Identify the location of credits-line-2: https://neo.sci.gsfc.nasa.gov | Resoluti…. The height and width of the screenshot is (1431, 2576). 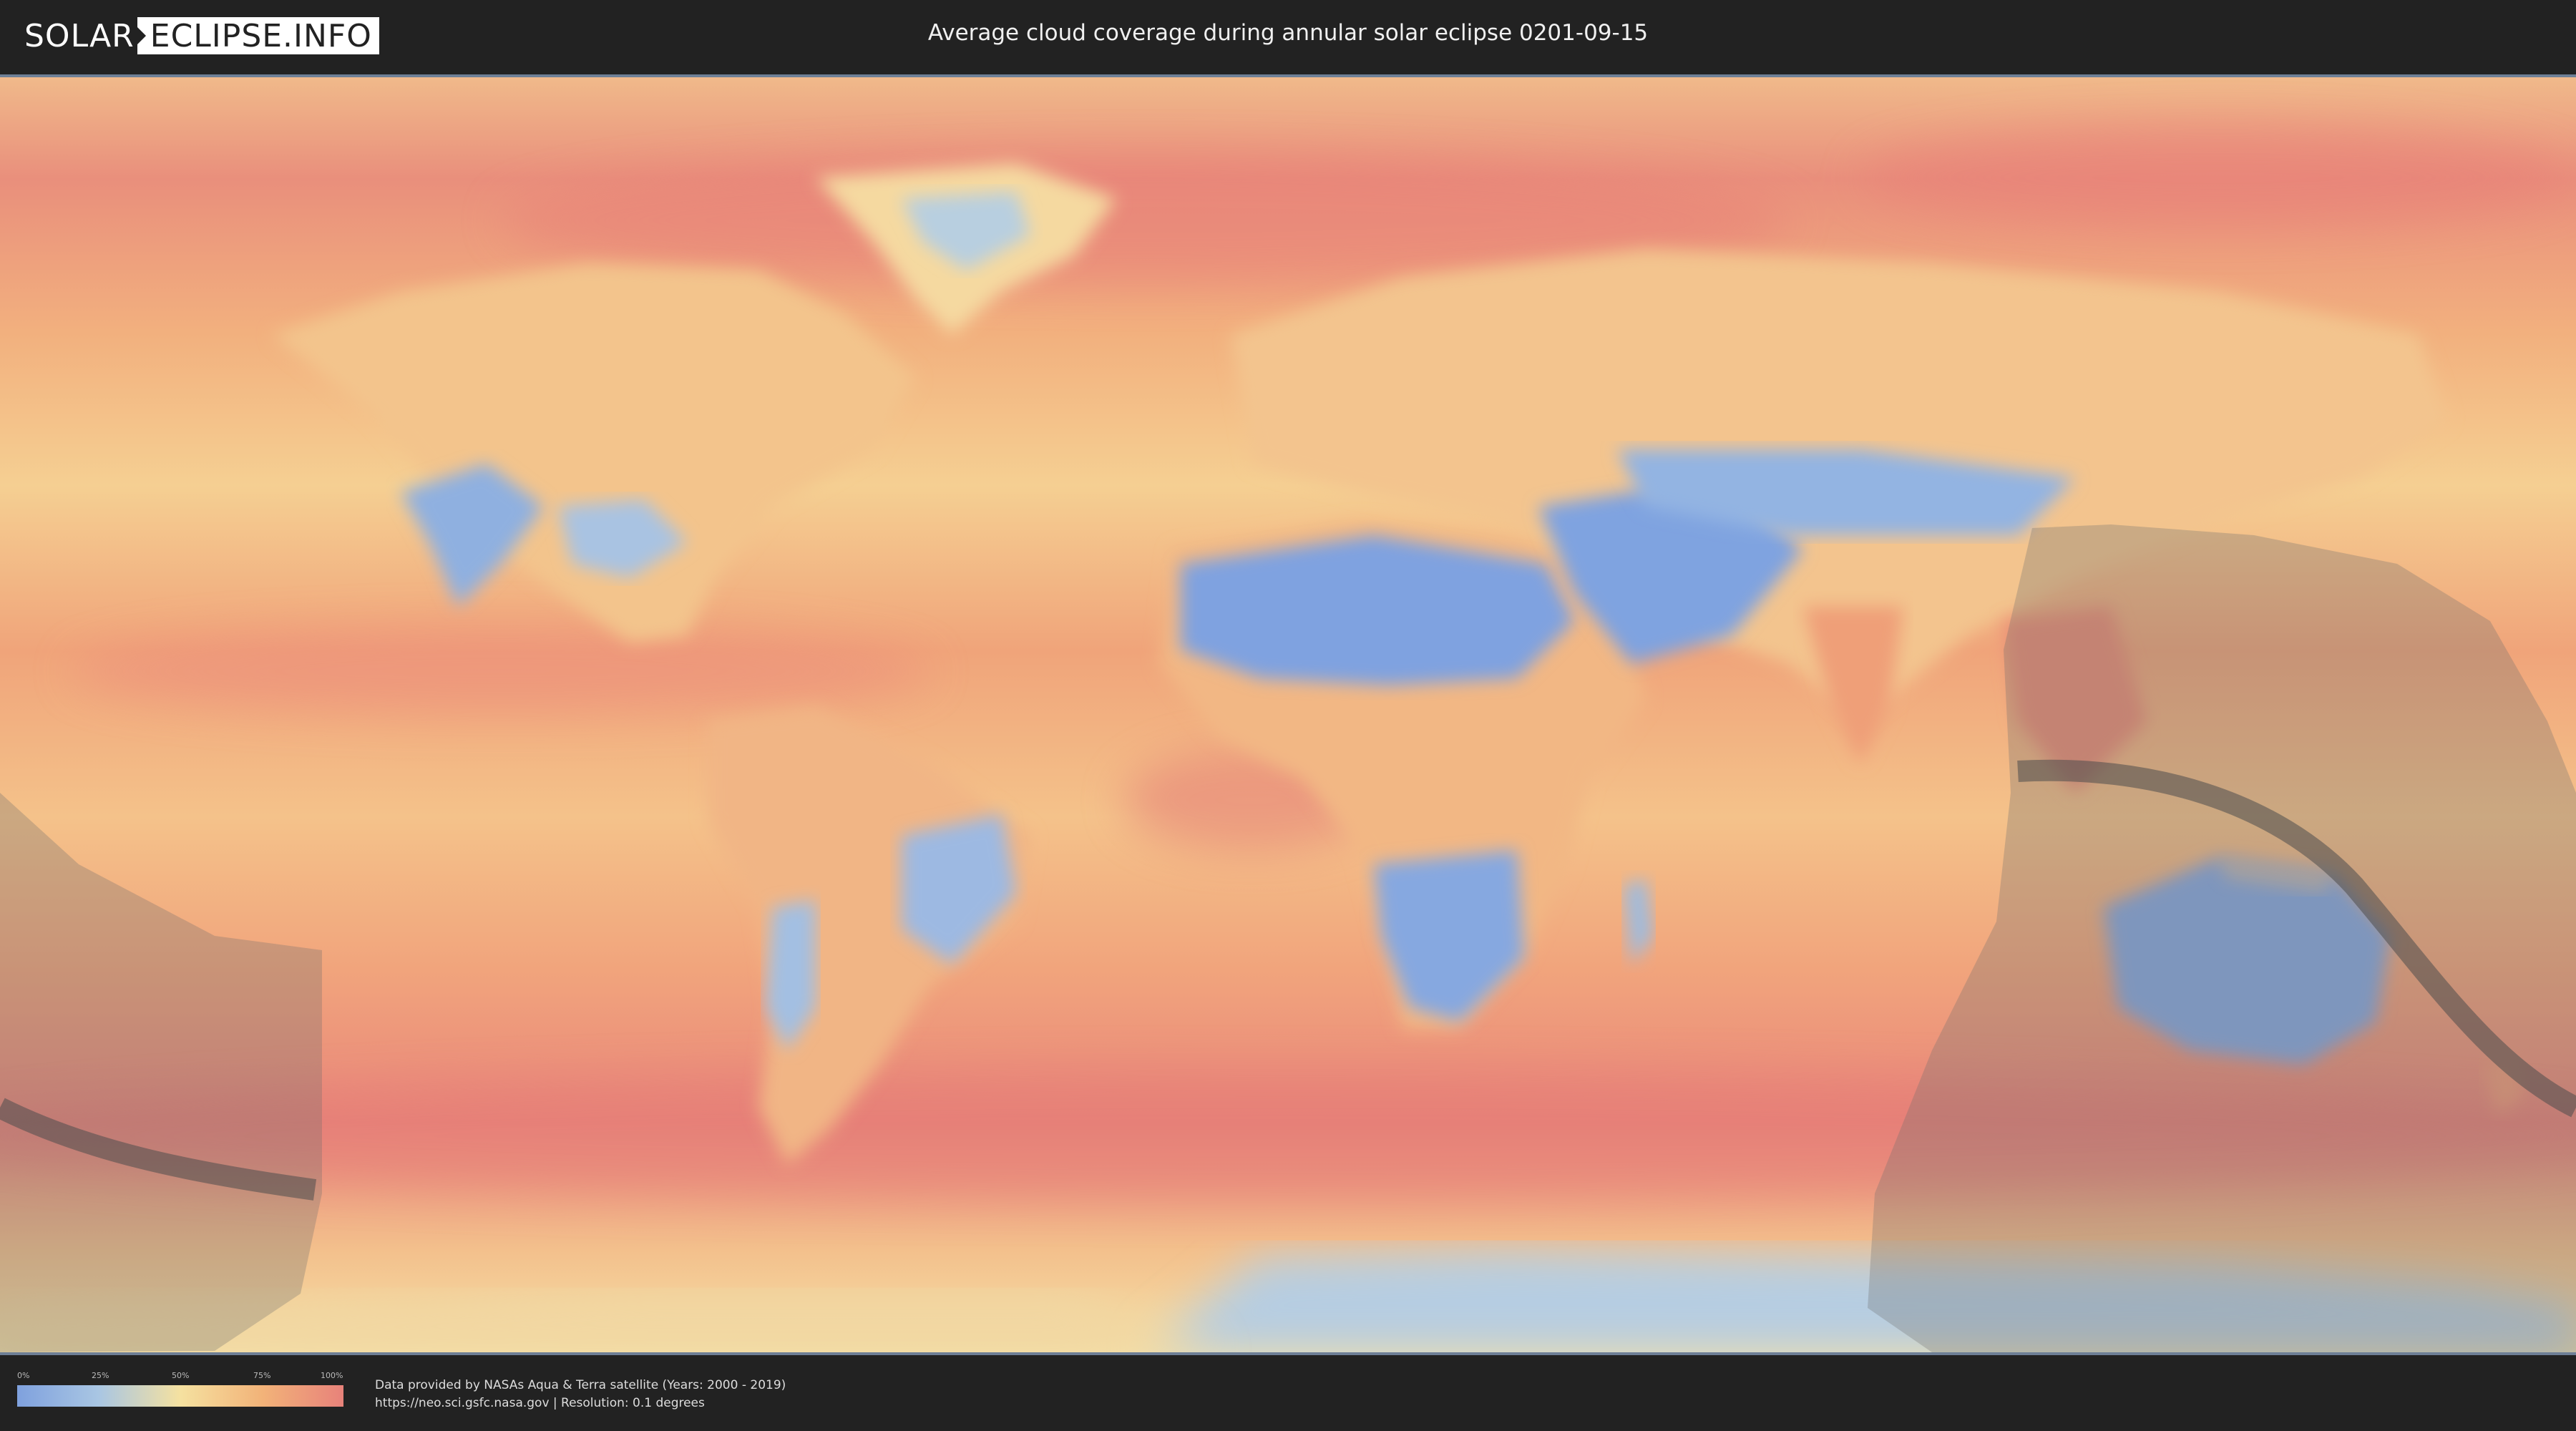
(580, 1404).